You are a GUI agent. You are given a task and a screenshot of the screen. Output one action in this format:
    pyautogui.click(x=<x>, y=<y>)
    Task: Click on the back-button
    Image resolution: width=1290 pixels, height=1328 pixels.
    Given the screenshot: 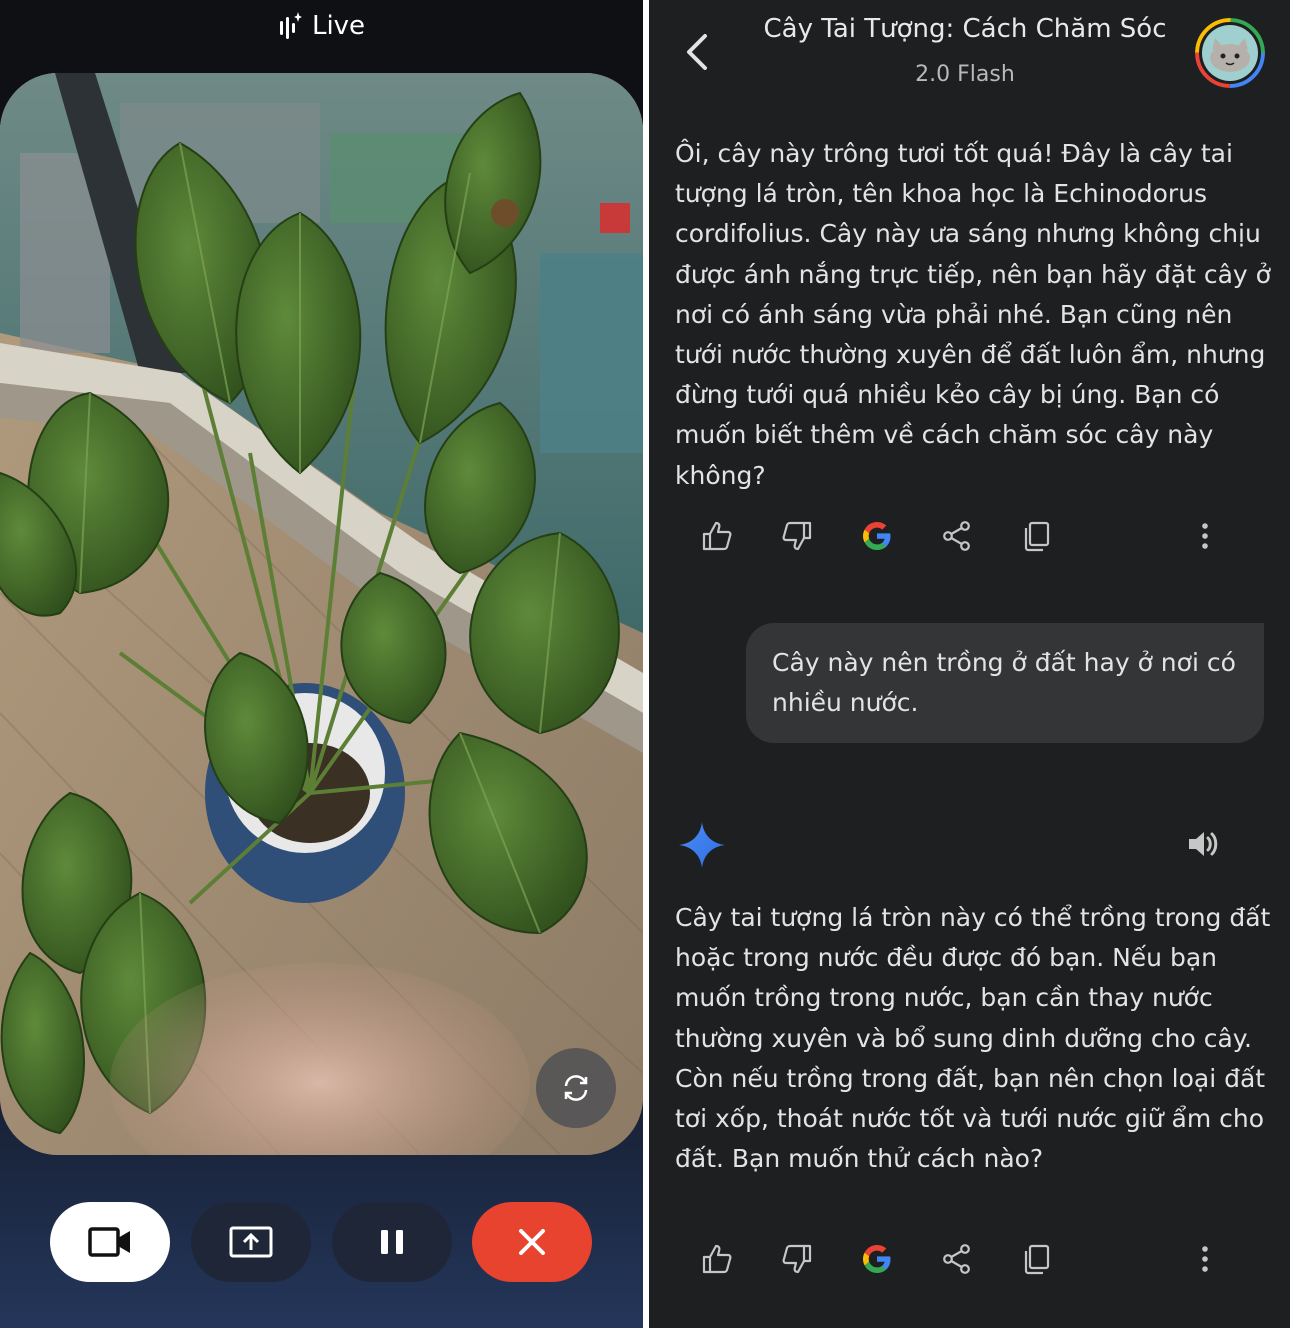 What is the action you would take?
    pyautogui.click(x=699, y=52)
    